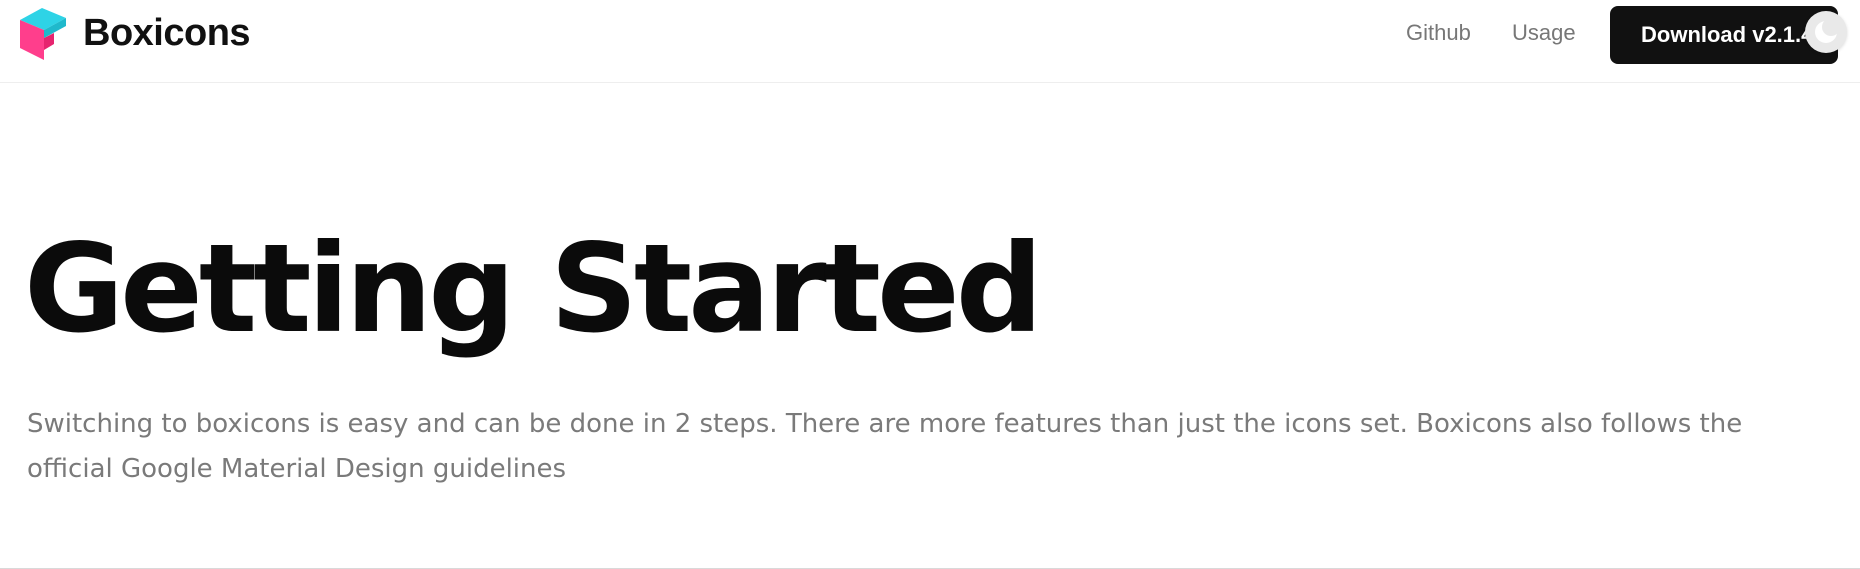  I want to click on moon-icon, so click(1827, 30).